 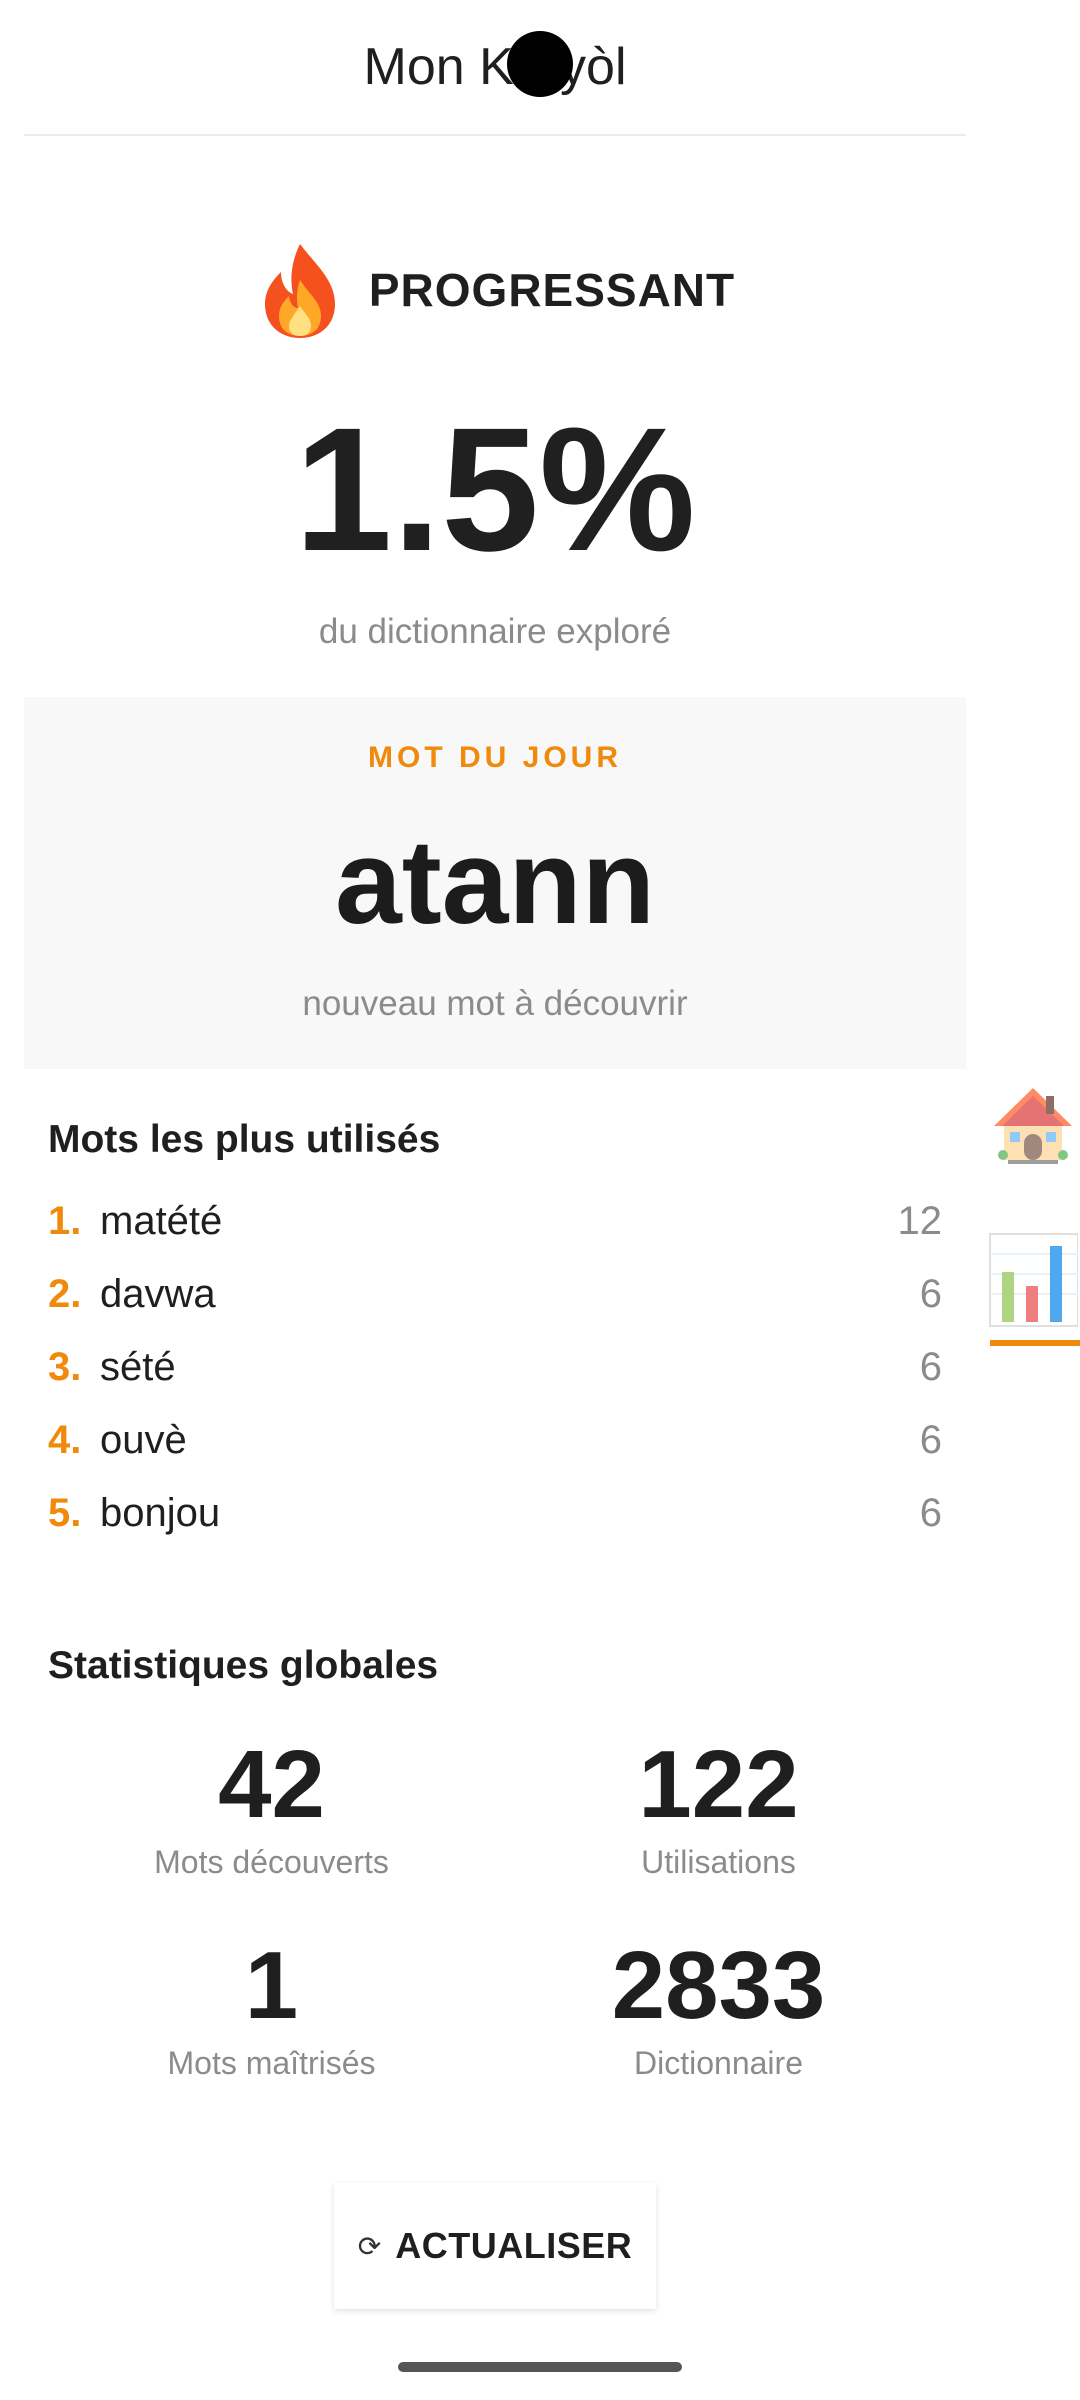 I want to click on stat-label: Utilisations, so click(x=718, y=1862).